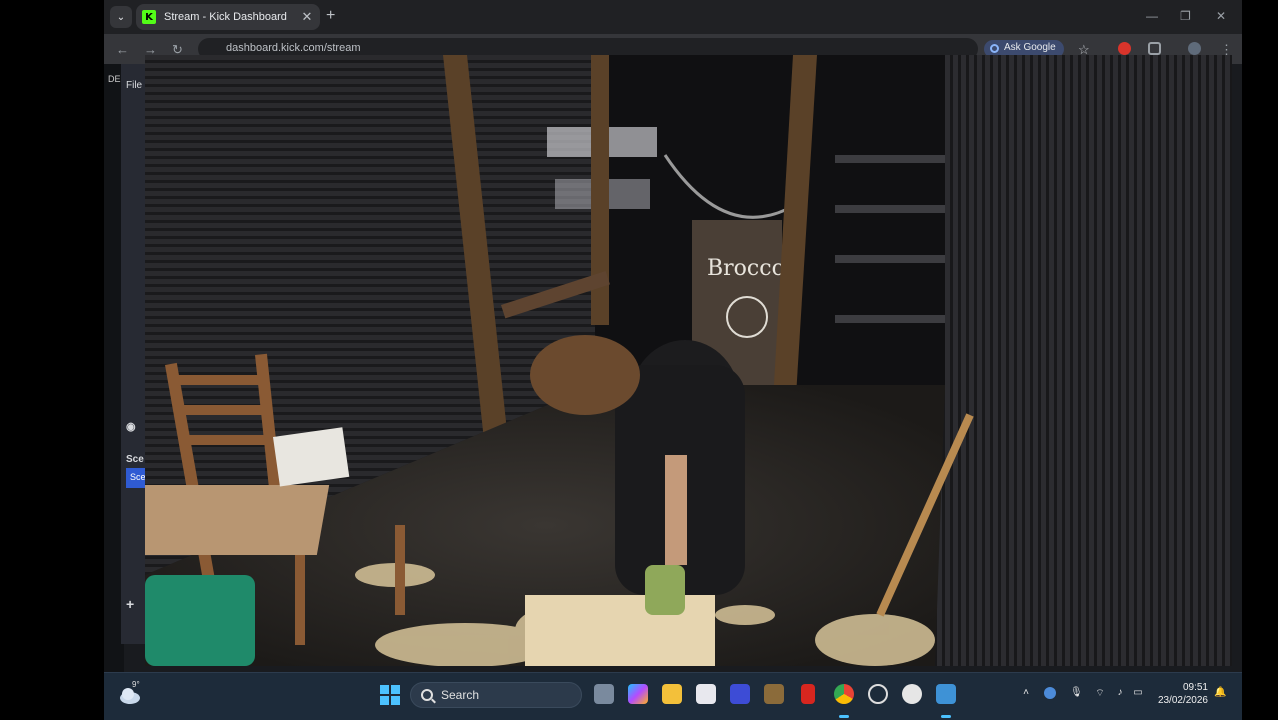 The image size is (1278, 720). What do you see at coordinates (131, 426) in the screenshot?
I see `camera-icon: ◉` at bounding box center [131, 426].